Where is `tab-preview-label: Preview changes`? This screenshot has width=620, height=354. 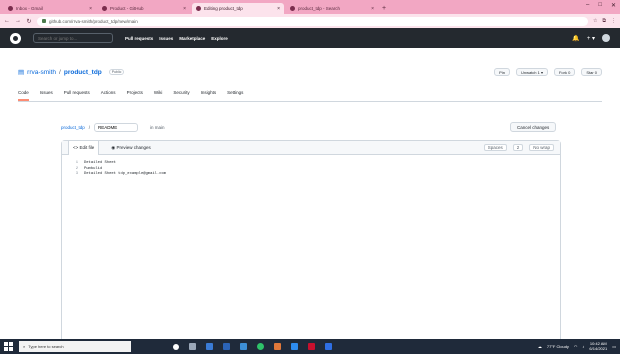 tab-preview-label: Preview changes is located at coordinates (133, 147).